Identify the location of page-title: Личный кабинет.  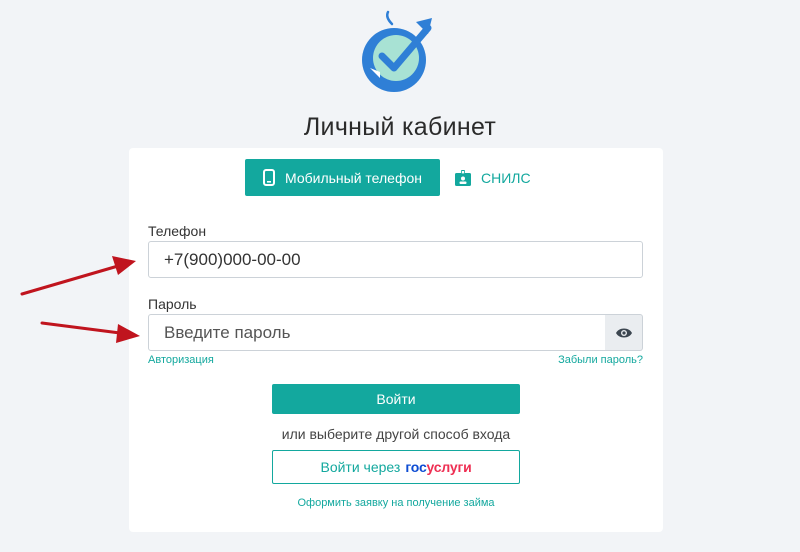
(400, 127).